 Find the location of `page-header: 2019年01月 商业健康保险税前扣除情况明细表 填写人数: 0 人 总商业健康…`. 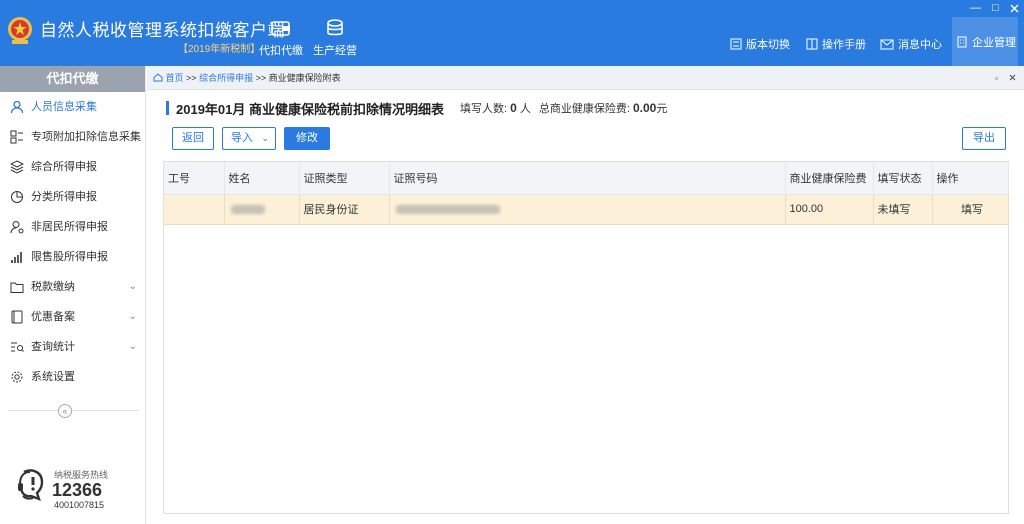

page-header: 2019年01月 商业健康保险税前扣除情况明细表 填写人数: 0 人 总商业健康… is located at coordinates (416, 108).